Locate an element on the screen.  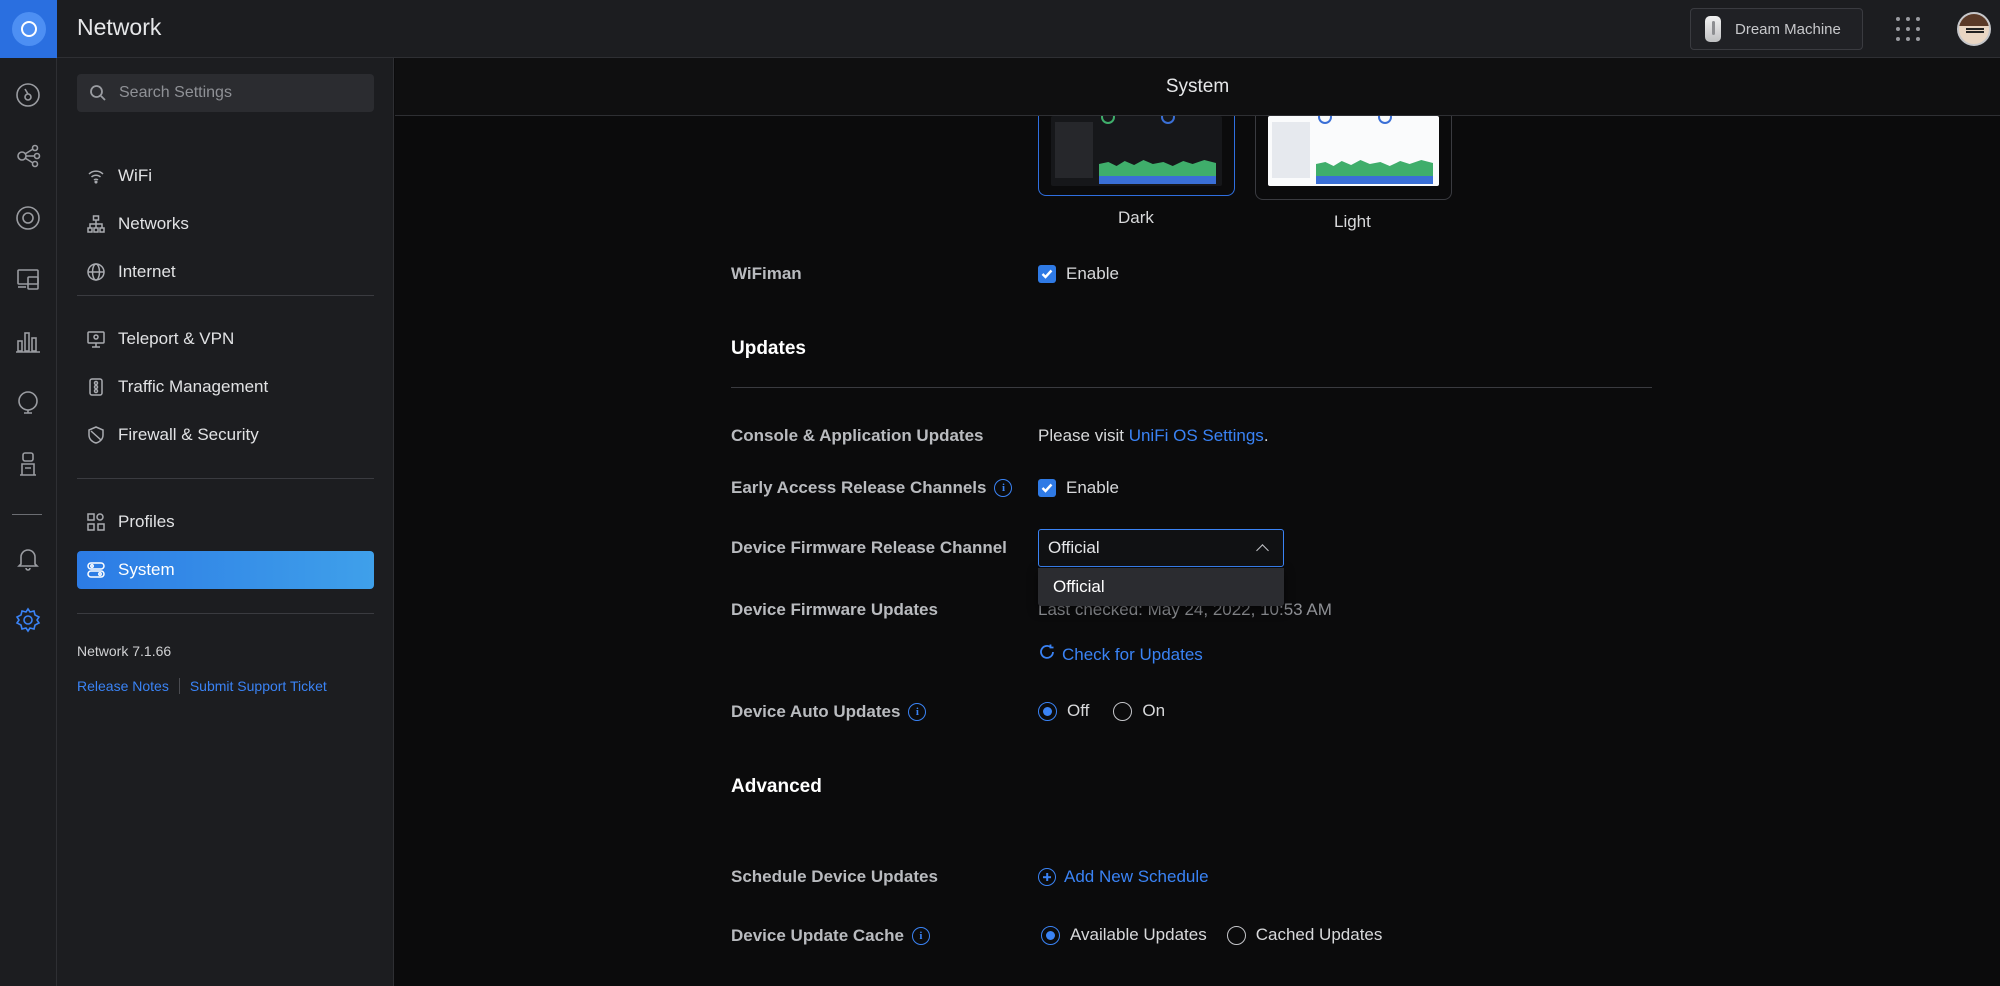
sidebar-item-teleport-vpn: Teleport & VPN is located at coordinates (225, 339).